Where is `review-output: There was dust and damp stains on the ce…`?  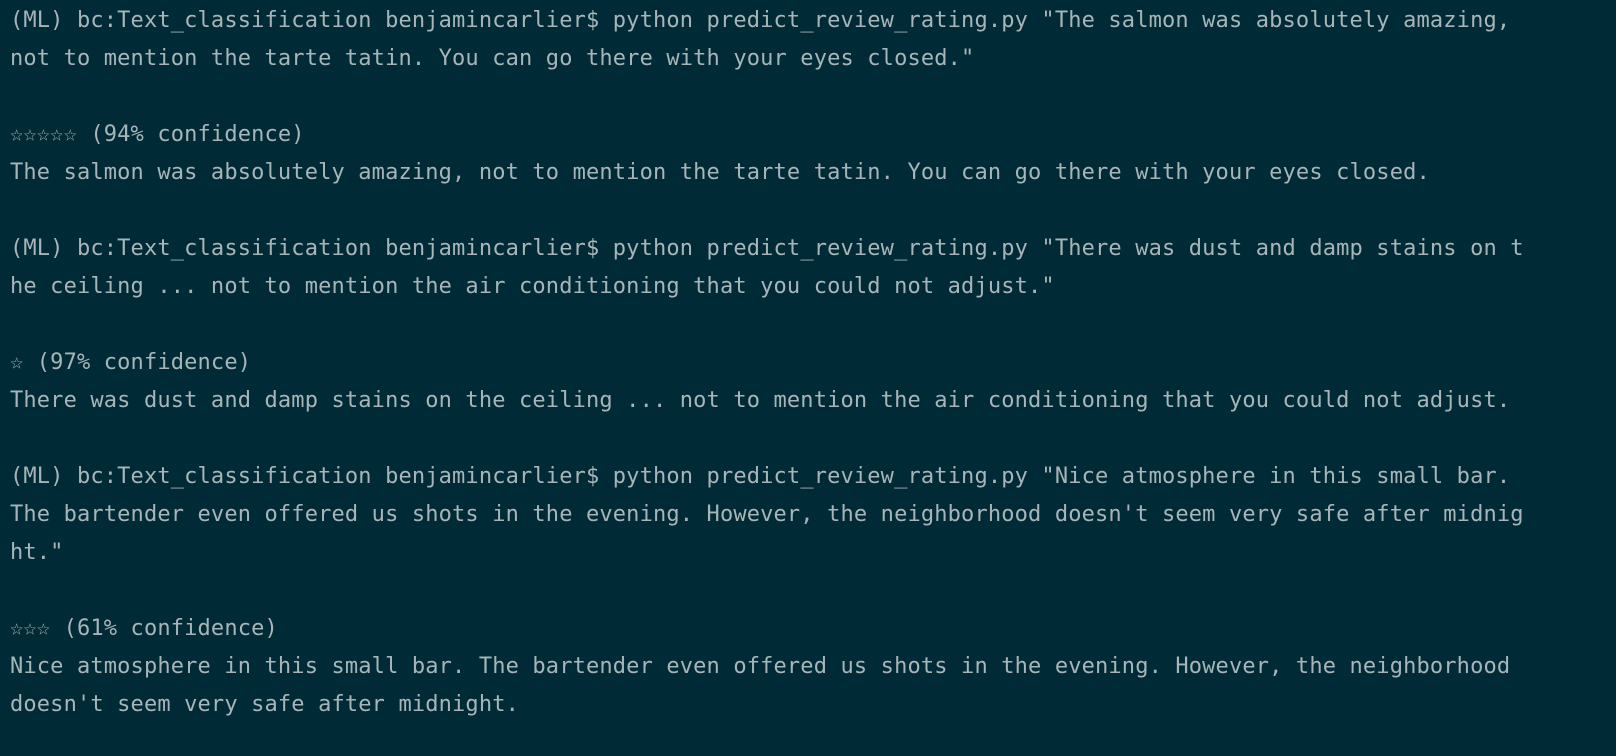
review-output: There was dust and damp stains on the ce… is located at coordinates (760, 400).